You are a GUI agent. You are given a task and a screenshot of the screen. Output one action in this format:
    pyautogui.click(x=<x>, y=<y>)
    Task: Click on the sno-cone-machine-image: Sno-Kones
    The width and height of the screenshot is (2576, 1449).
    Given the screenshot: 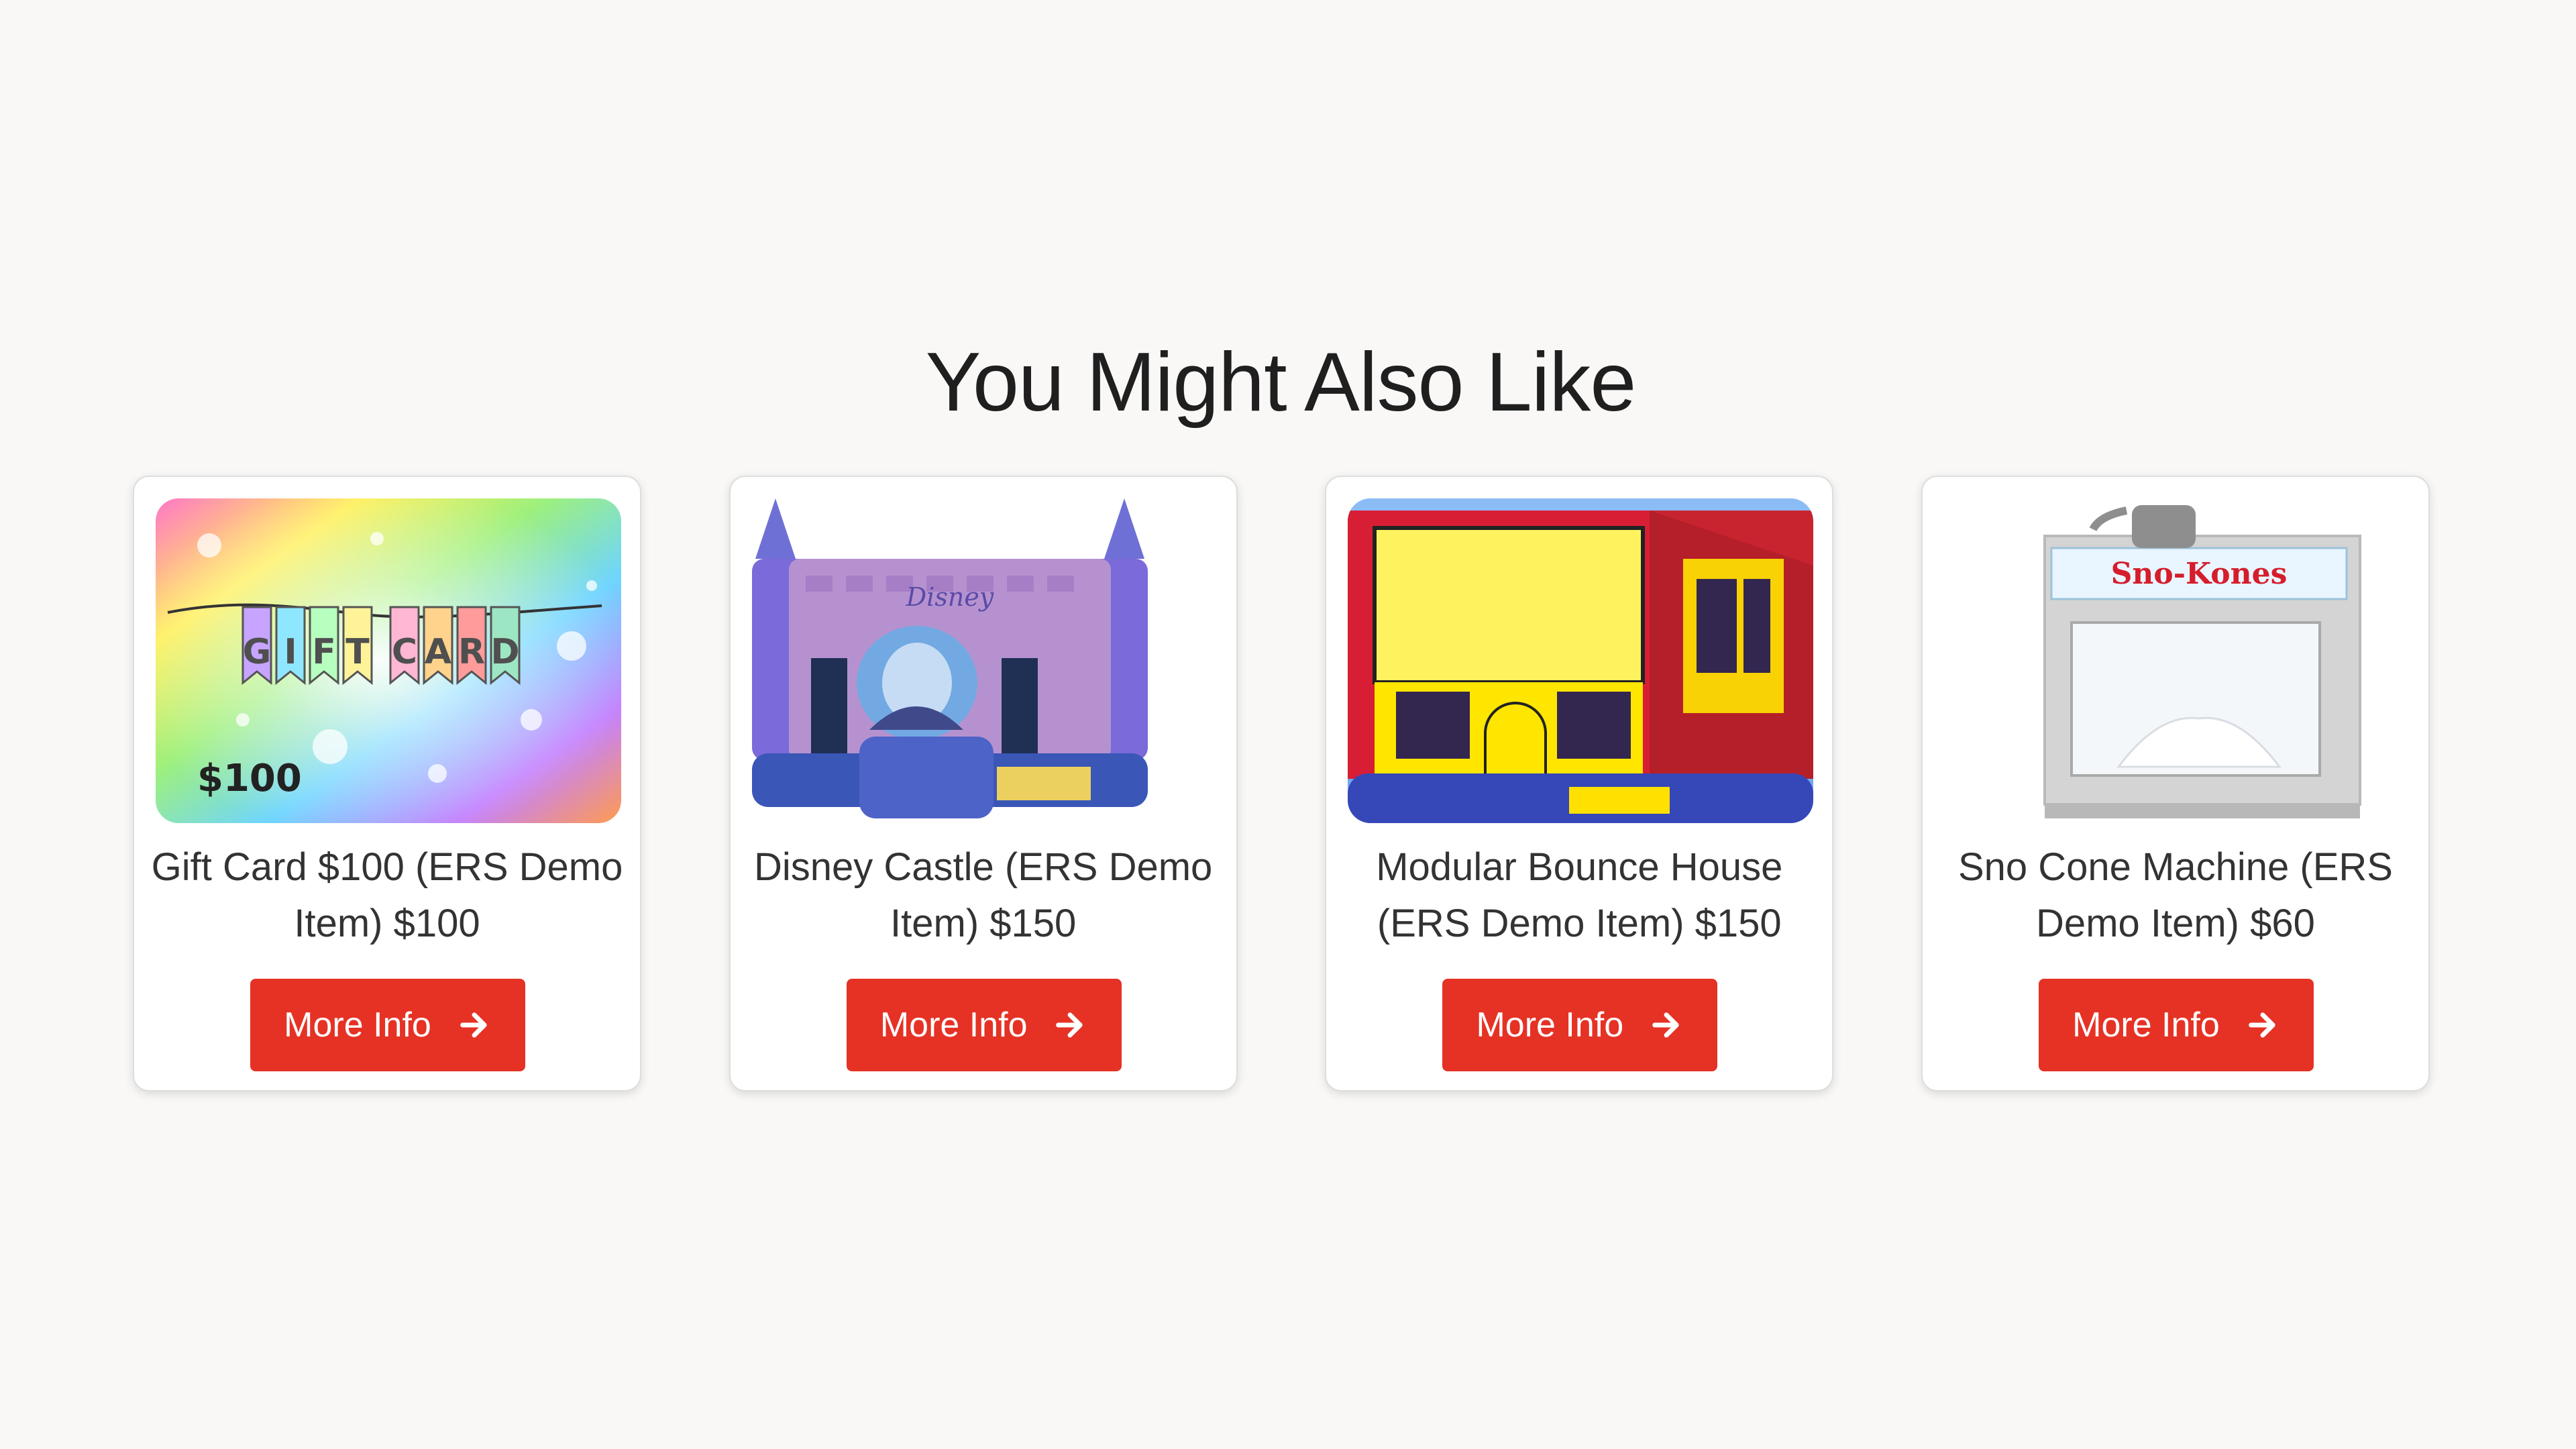 What is the action you would take?
    pyautogui.click(x=2176, y=660)
    